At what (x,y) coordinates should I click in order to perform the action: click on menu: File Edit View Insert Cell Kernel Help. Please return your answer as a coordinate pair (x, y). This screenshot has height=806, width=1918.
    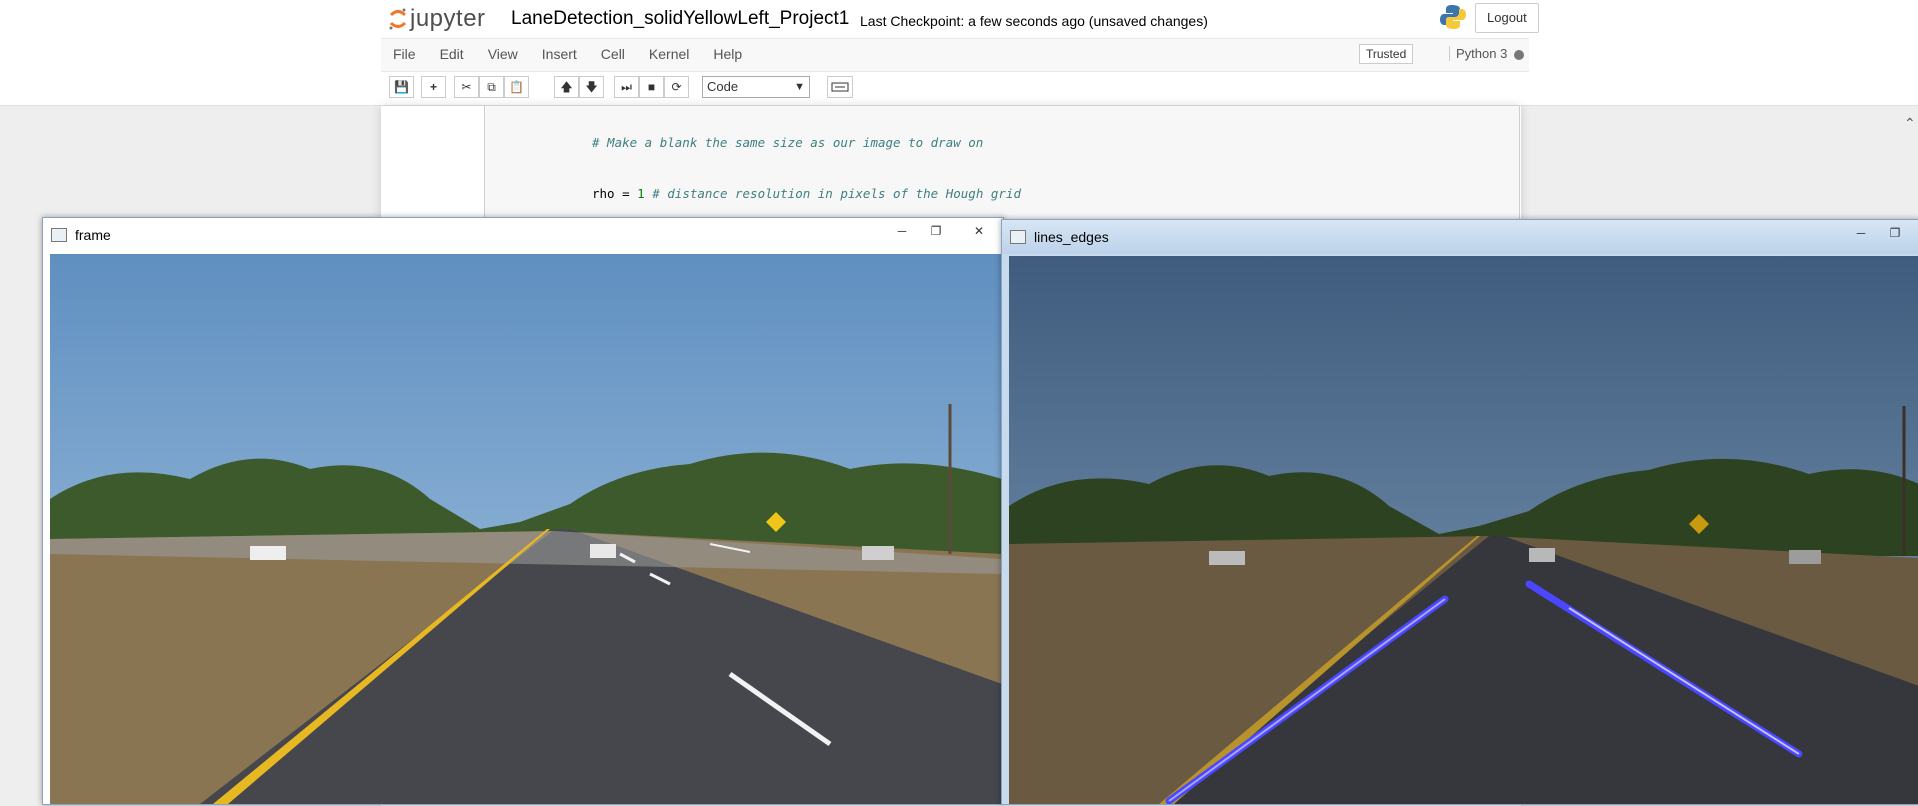
    Looking at the image, I should click on (567, 54).